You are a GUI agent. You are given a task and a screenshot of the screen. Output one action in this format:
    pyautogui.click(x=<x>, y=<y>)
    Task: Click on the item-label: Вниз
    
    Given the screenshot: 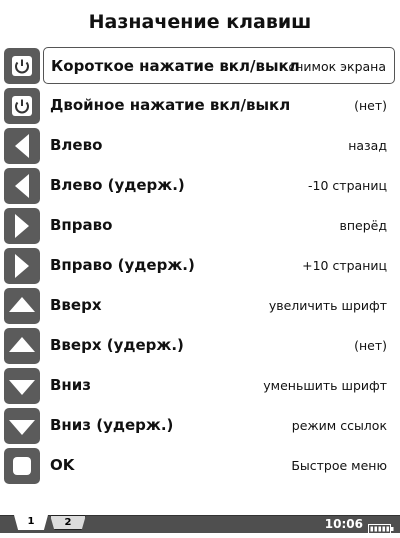 What is the action you would take?
    pyautogui.click(x=71, y=385)
    